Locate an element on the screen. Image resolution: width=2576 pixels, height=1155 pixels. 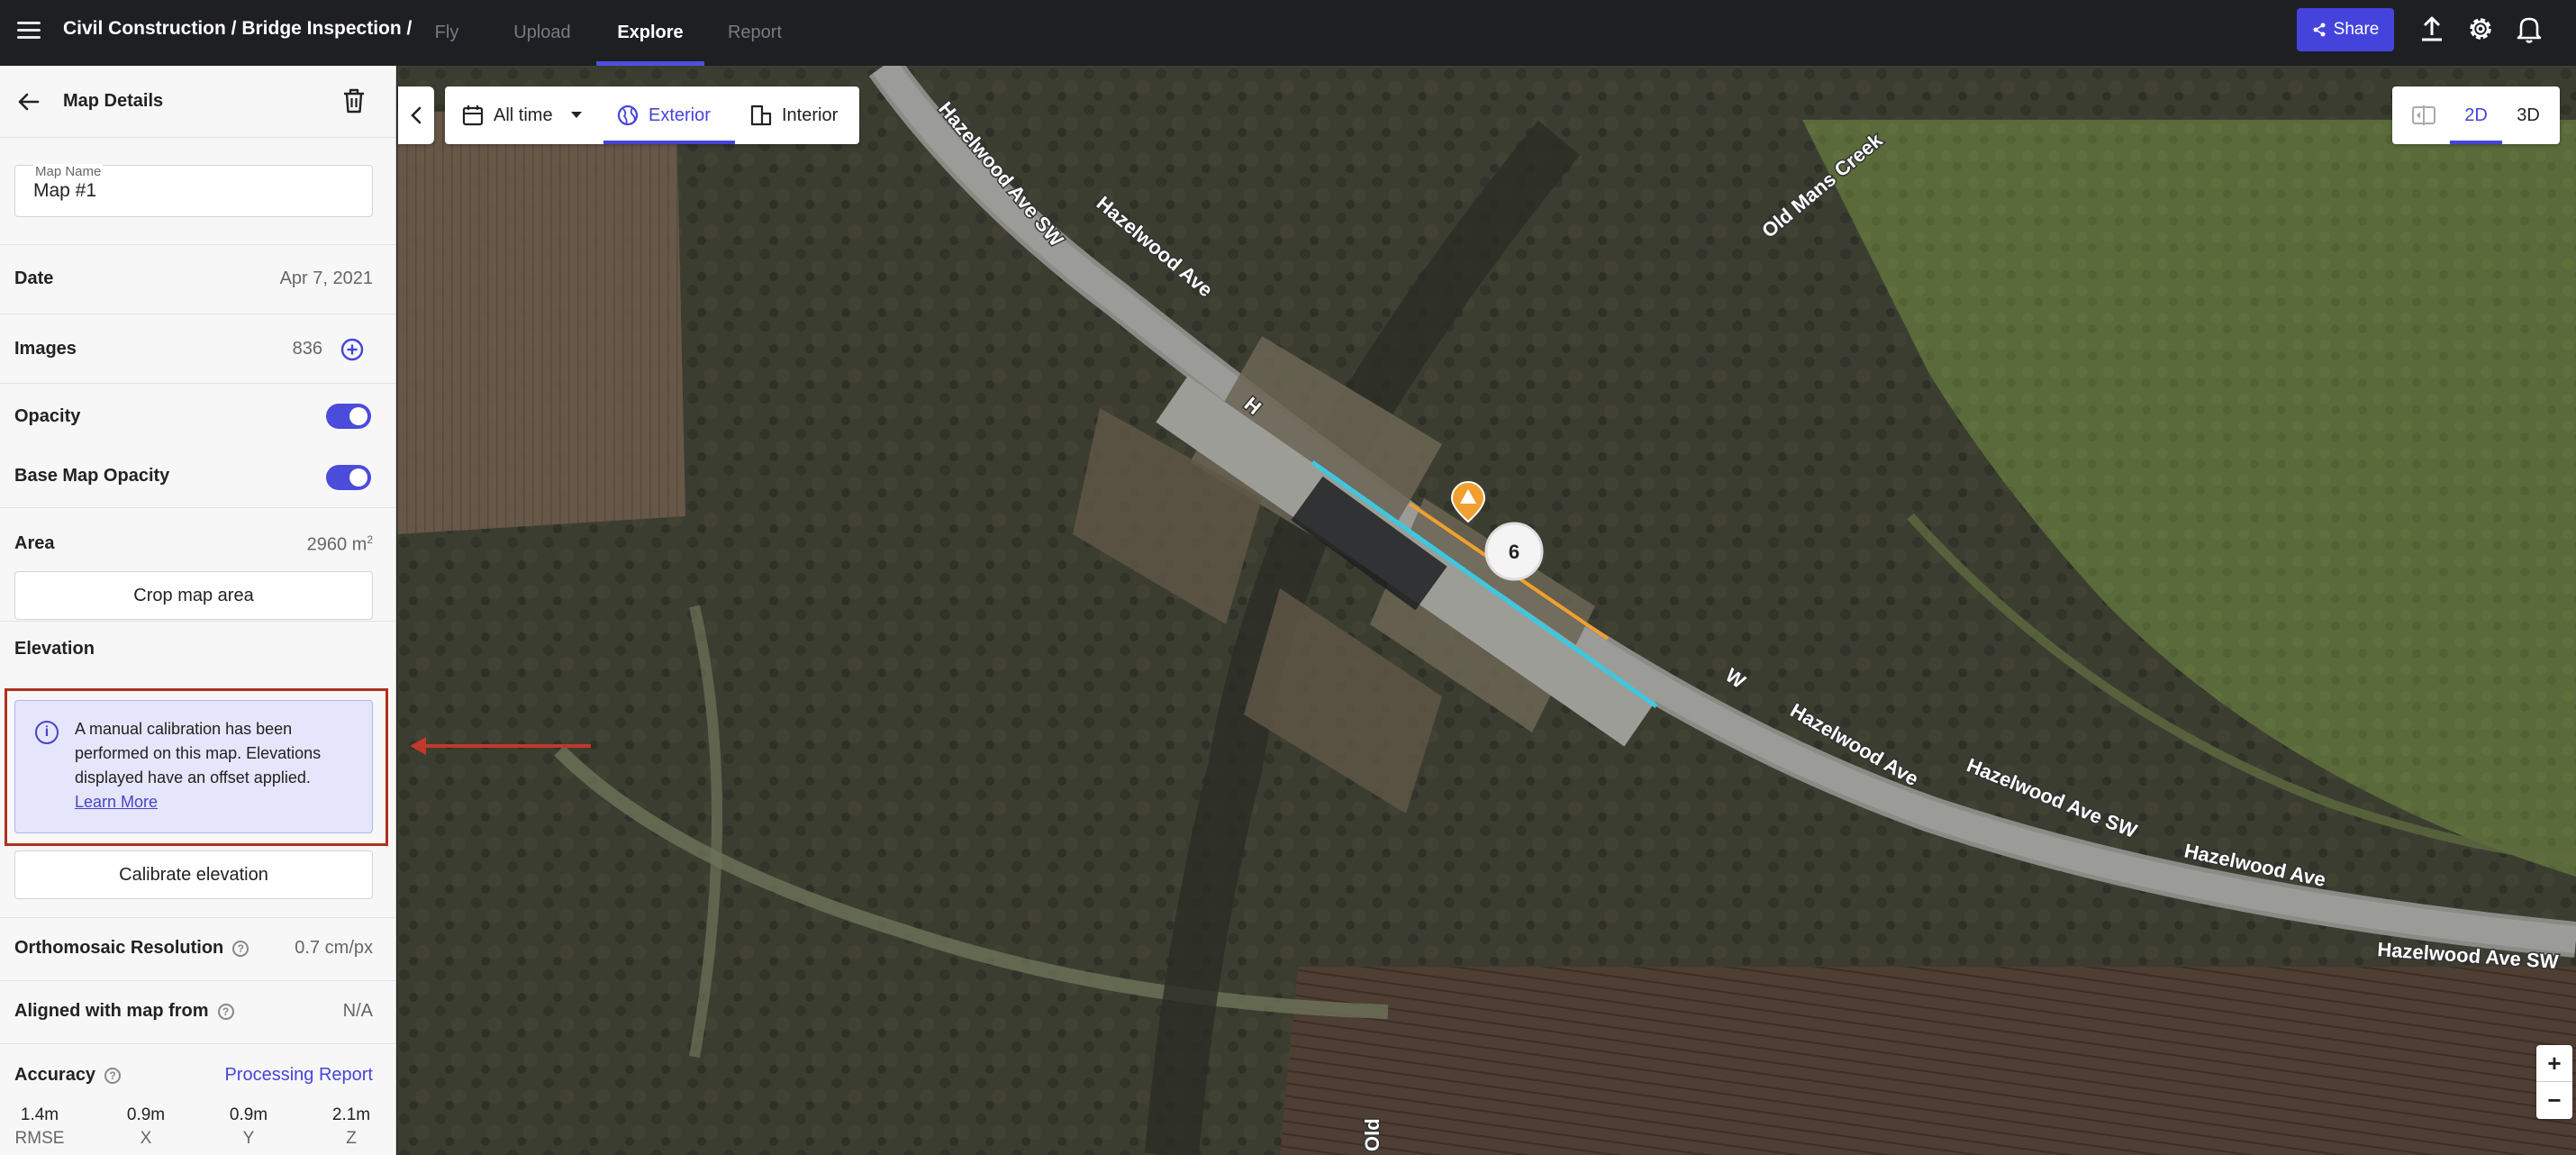
opacity-row: Opacity is located at coordinates (197, 415).